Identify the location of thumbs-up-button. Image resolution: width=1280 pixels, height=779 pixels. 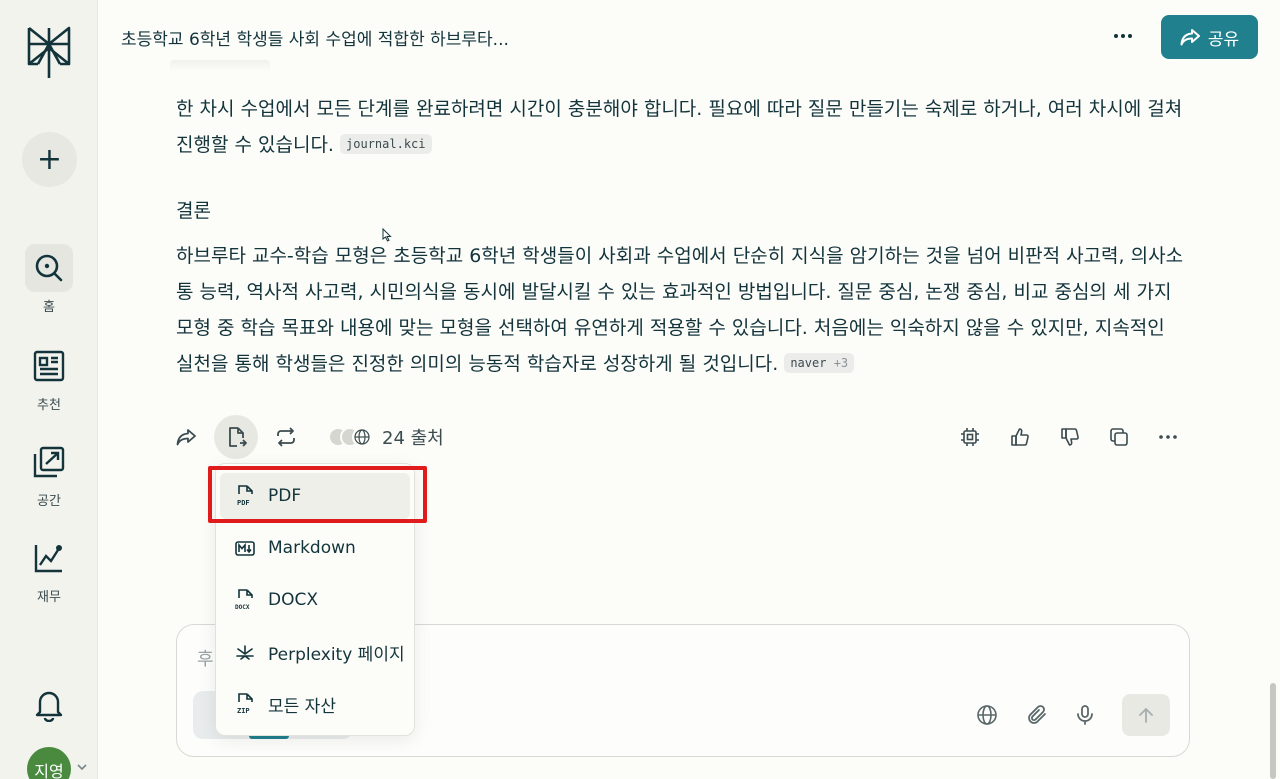
(1020, 437).